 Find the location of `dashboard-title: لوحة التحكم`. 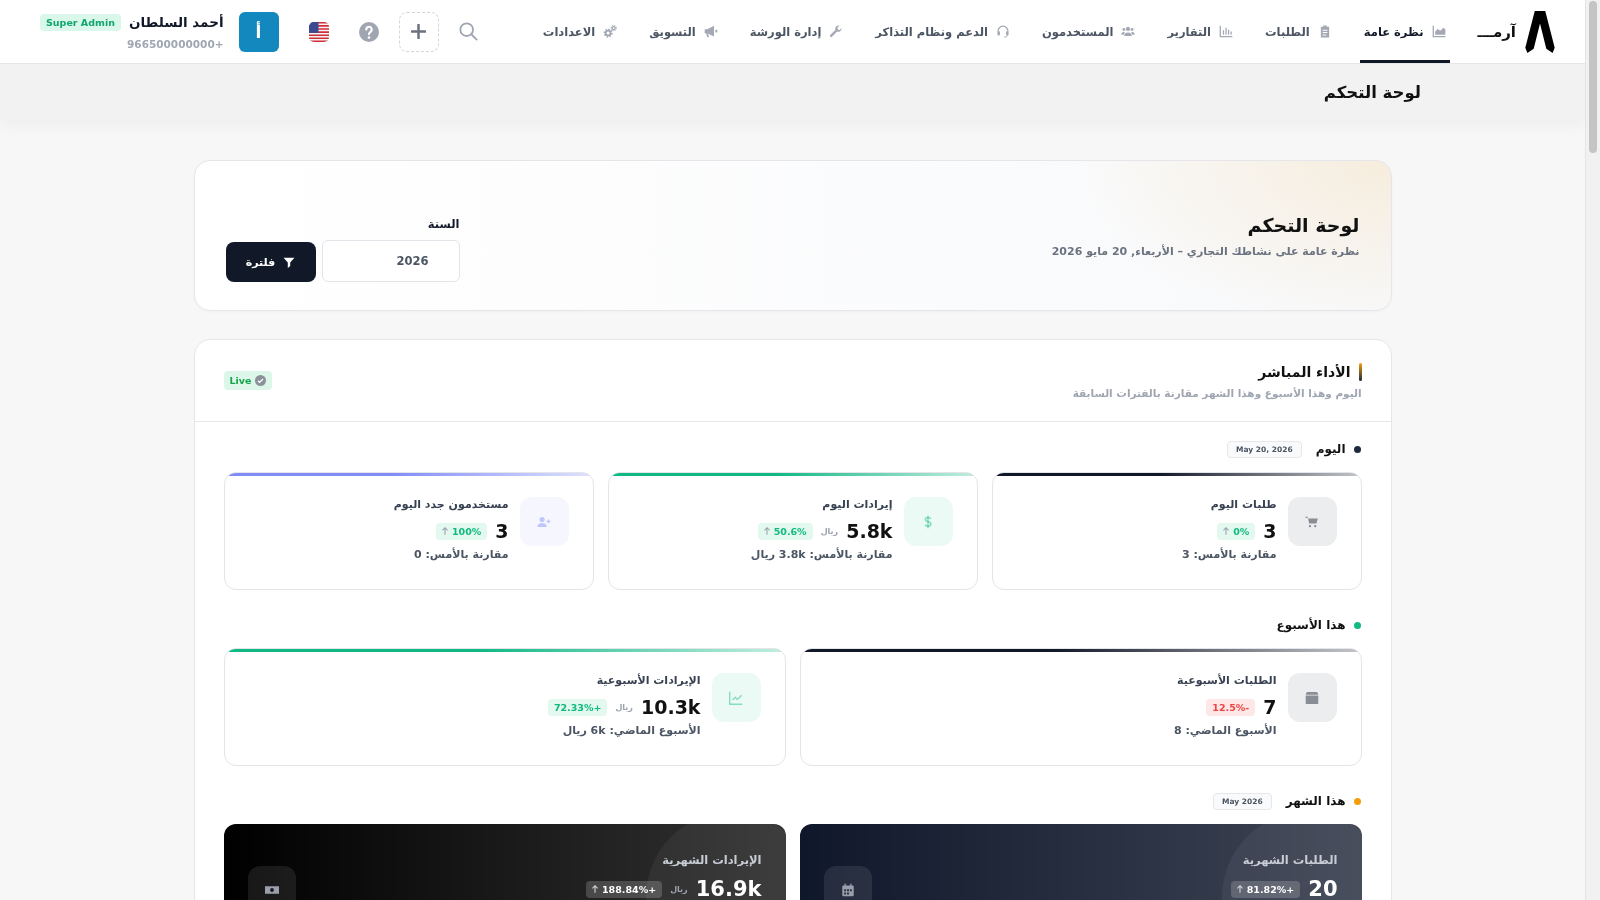

dashboard-title: لوحة التحكم is located at coordinates (1303, 224).